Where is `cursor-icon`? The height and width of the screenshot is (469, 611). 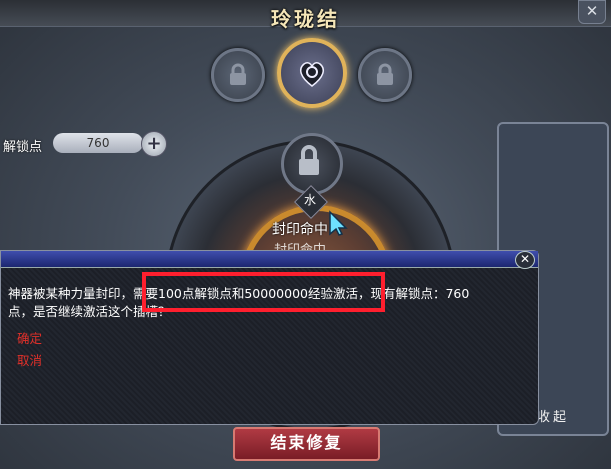 cursor-icon is located at coordinates (338, 223).